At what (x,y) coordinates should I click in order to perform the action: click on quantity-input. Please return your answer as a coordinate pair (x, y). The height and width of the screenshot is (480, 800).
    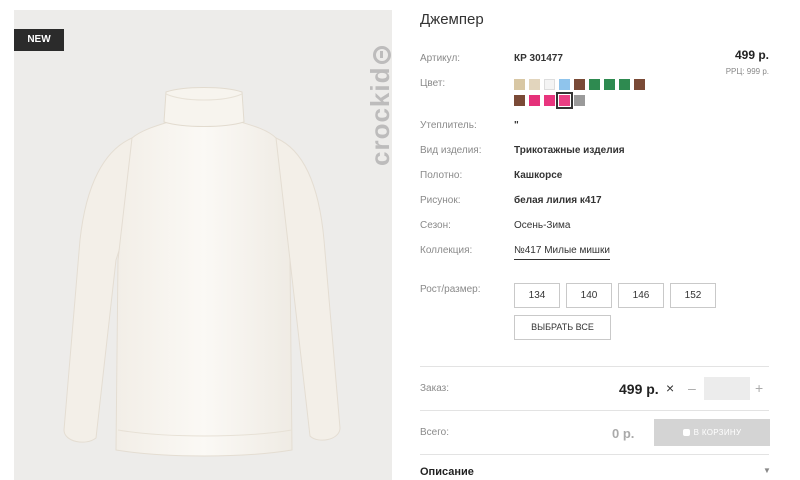
    Looking at the image, I should click on (727, 388).